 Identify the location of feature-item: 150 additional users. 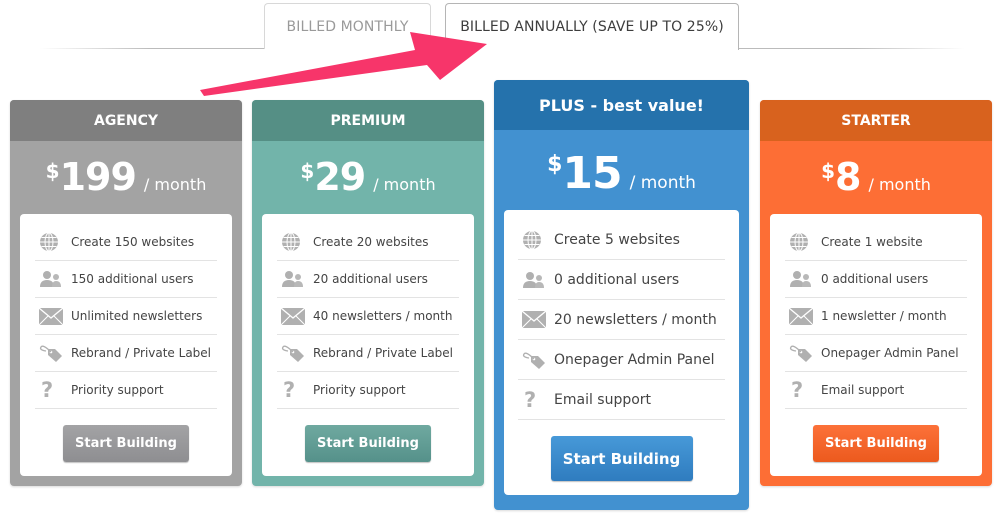
(126, 279).